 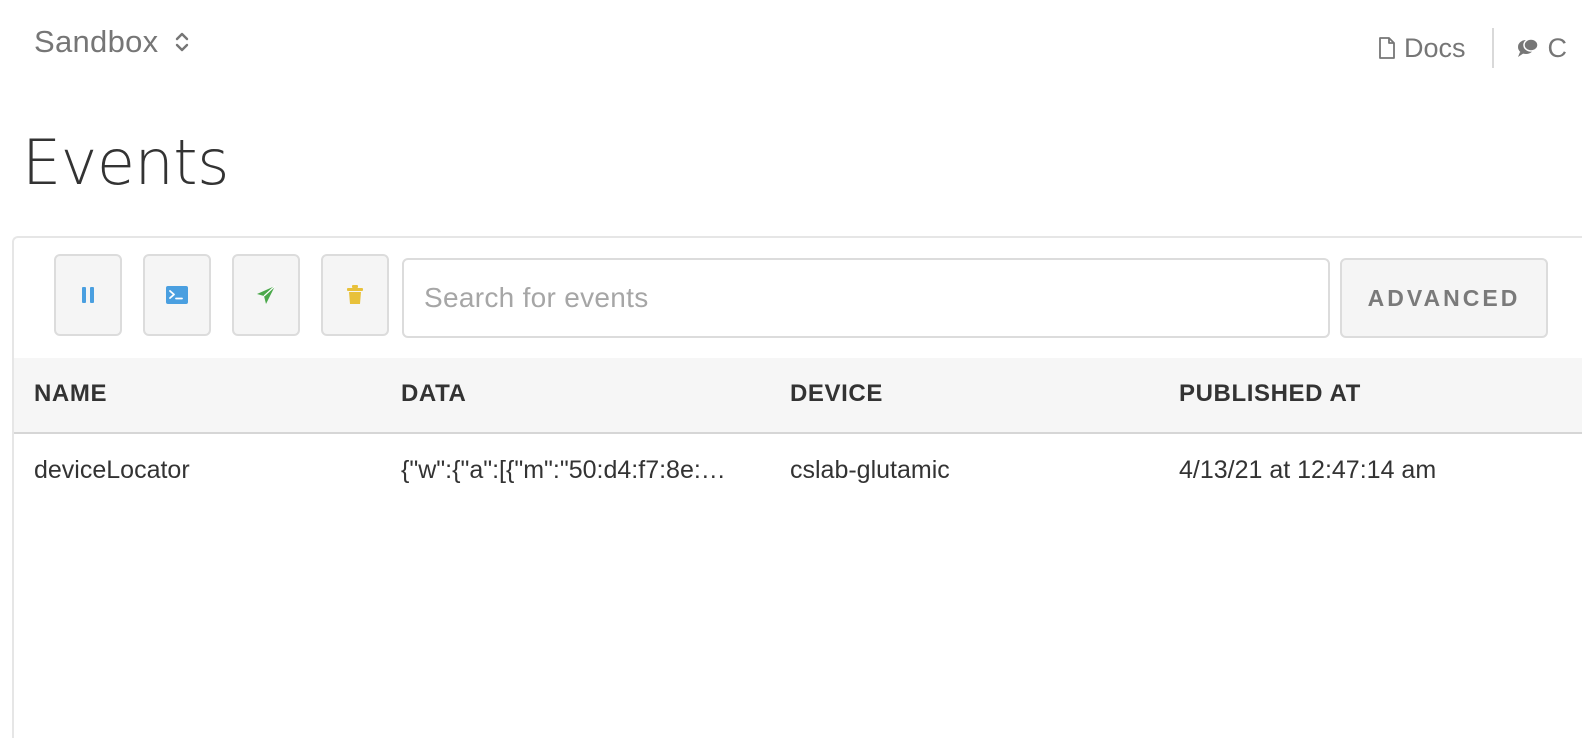 I want to click on search-events-input, so click(x=866, y=298).